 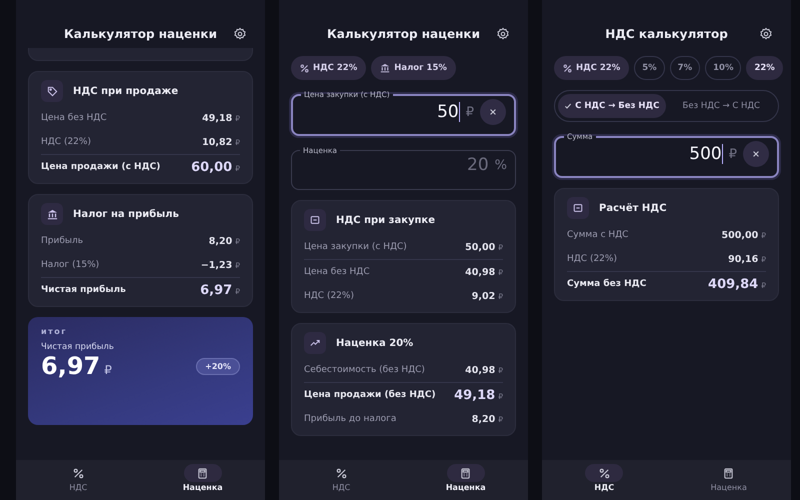 What do you see at coordinates (126, 214) in the screenshot?
I see `card-title: Налог на прибыль` at bounding box center [126, 214].